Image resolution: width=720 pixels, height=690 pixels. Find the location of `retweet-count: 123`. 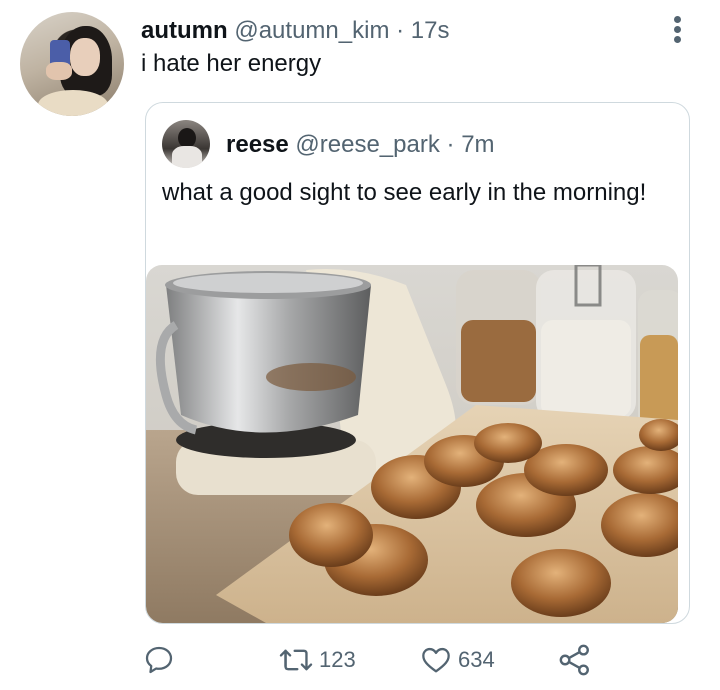

retweet-count: 123 is located at coordinates (337, 659).